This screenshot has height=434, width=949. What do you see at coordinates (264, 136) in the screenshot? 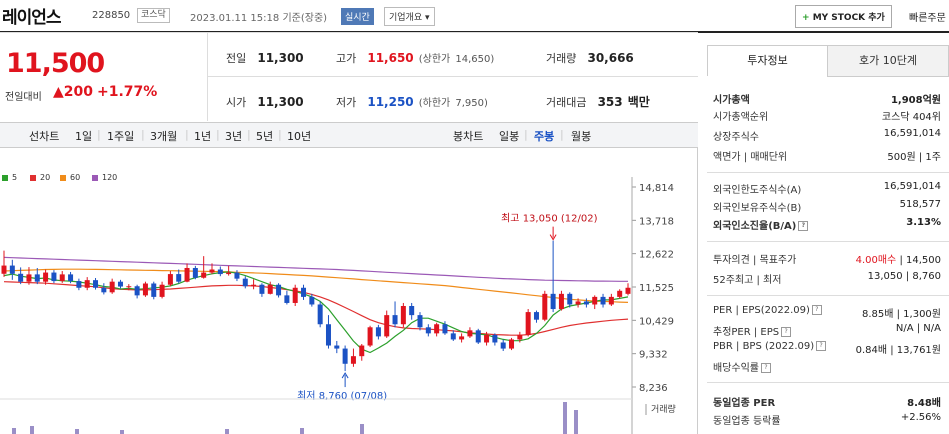
I see `tab-5y: 5년` at bounding box center [264, 136].